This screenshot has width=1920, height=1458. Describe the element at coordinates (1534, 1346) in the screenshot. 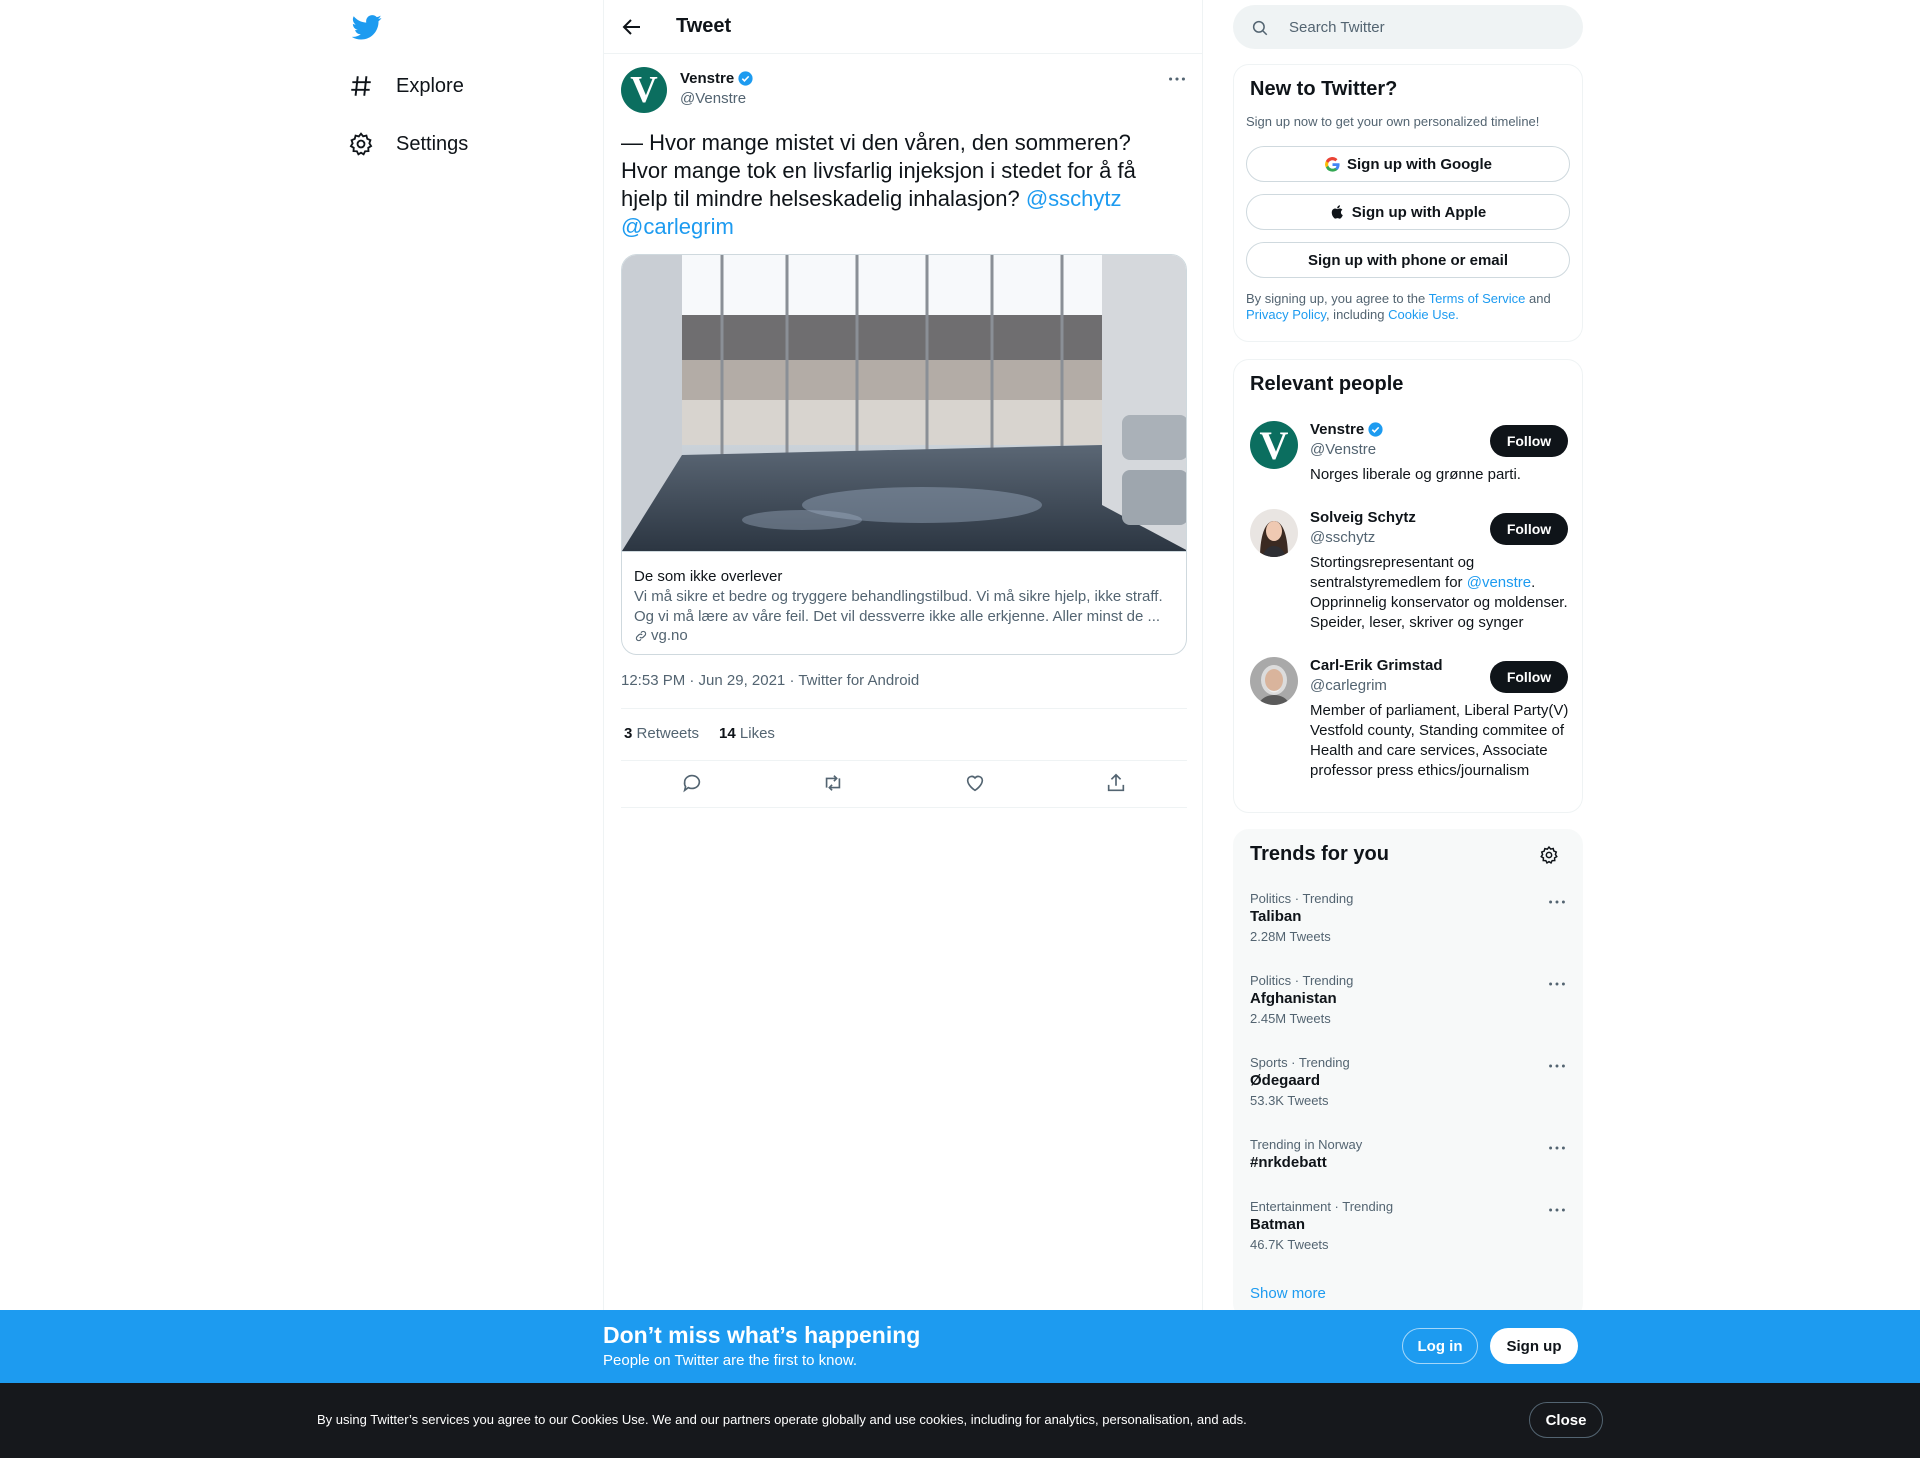

I see `signup-button: Sign up` at that location.